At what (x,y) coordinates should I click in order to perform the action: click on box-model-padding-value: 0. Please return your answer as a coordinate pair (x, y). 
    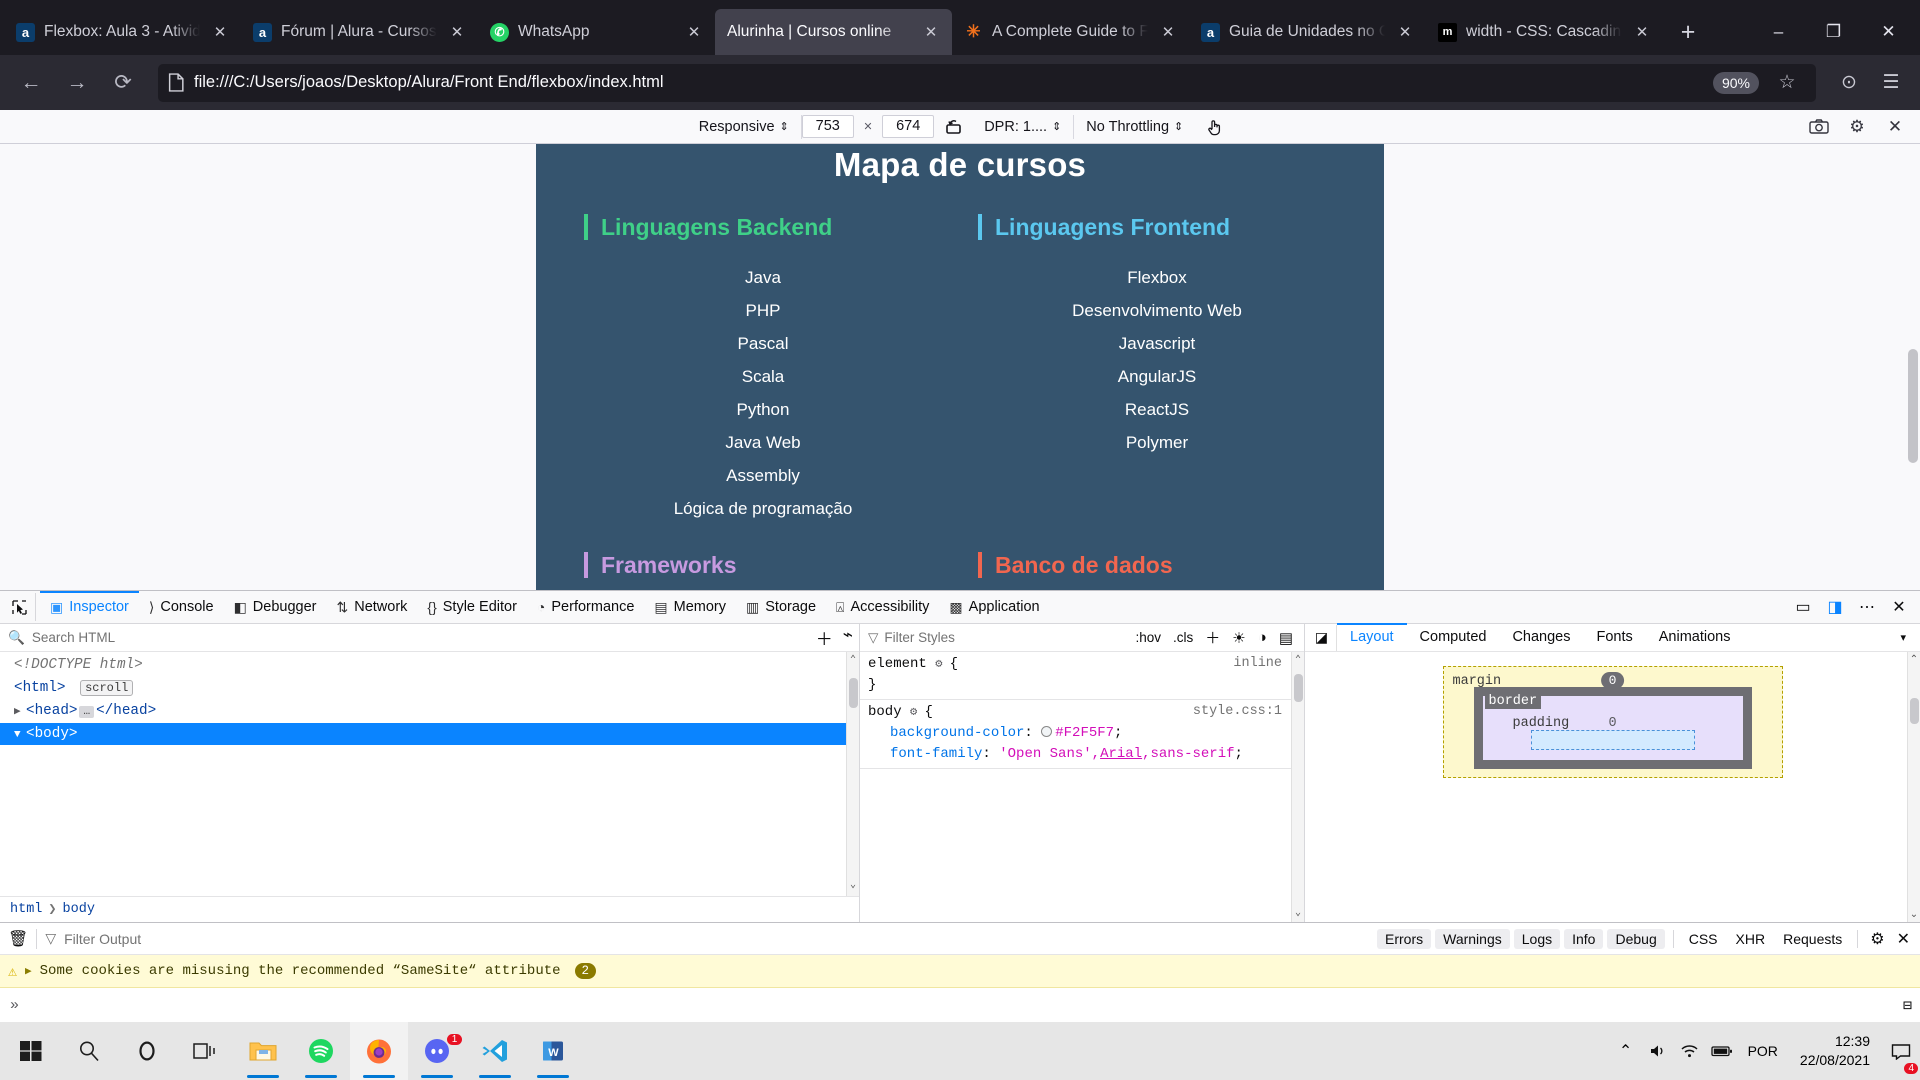
    Looking at the image, I should click on (1612, 723).